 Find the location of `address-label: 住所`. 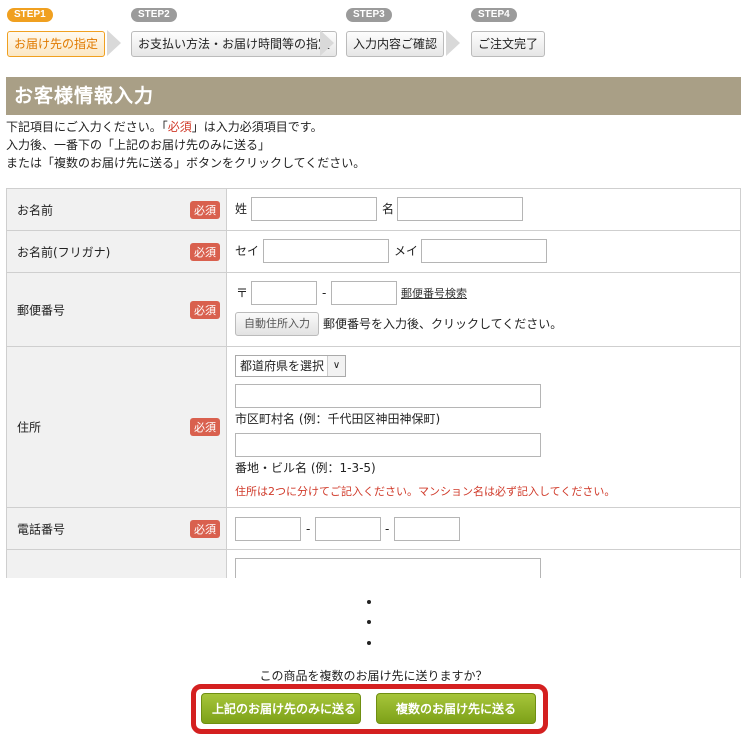

address-label: 住所 is located at coordinates (29, 427).